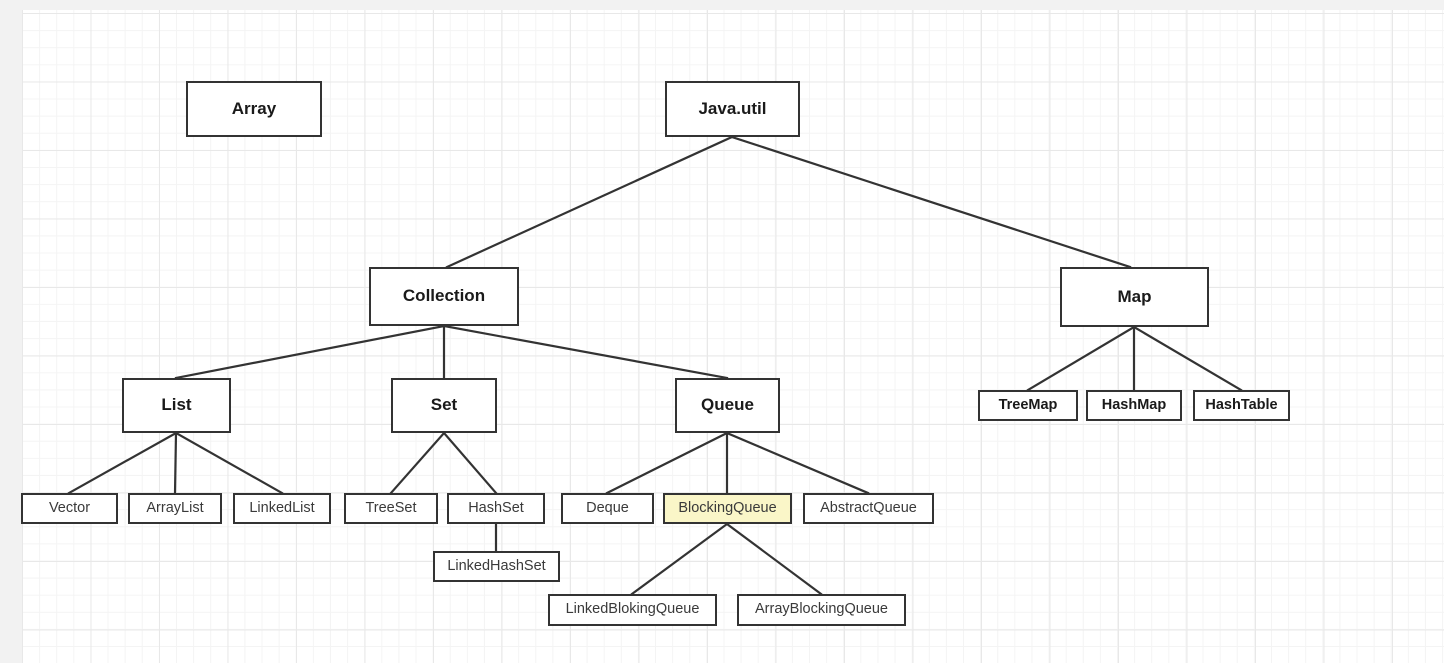  I want to click on node-array-label: Array, so click(254, 108).